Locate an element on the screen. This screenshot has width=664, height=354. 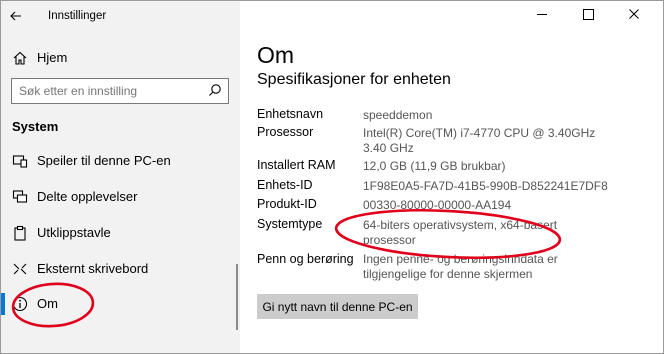
close-button is located at coordinates (634, 14).